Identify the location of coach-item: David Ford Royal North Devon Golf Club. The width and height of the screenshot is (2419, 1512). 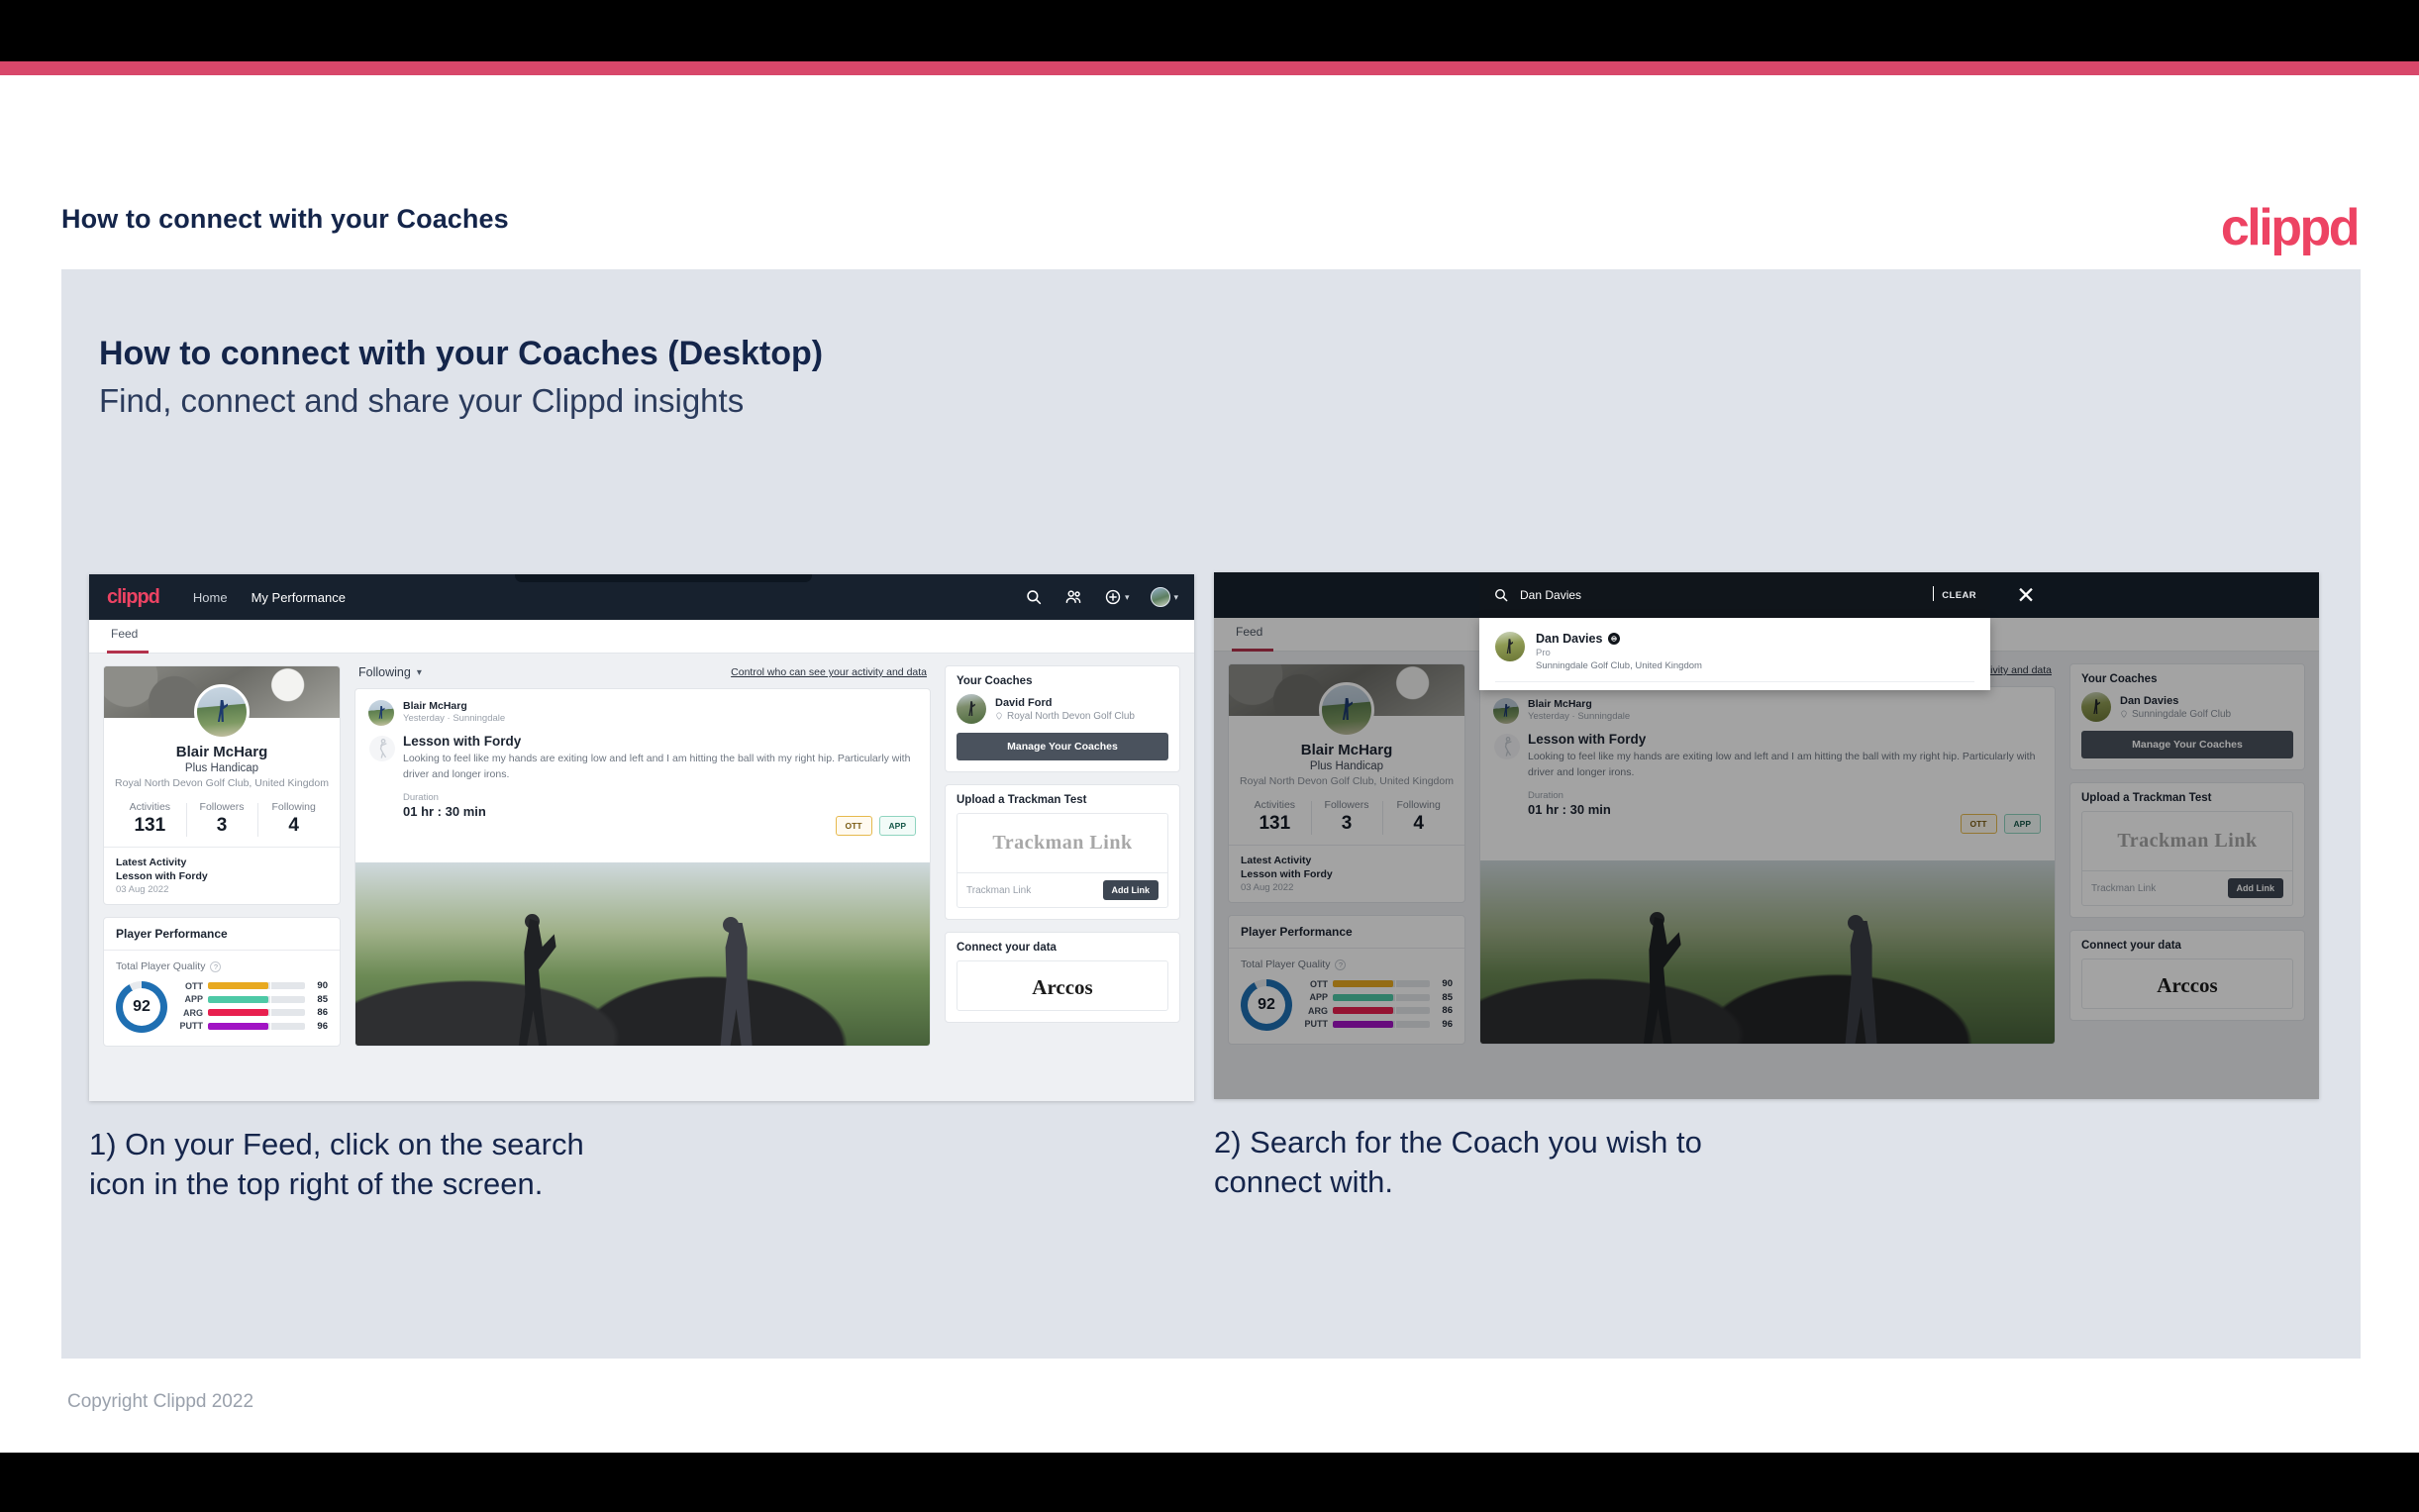
(1062, 713).